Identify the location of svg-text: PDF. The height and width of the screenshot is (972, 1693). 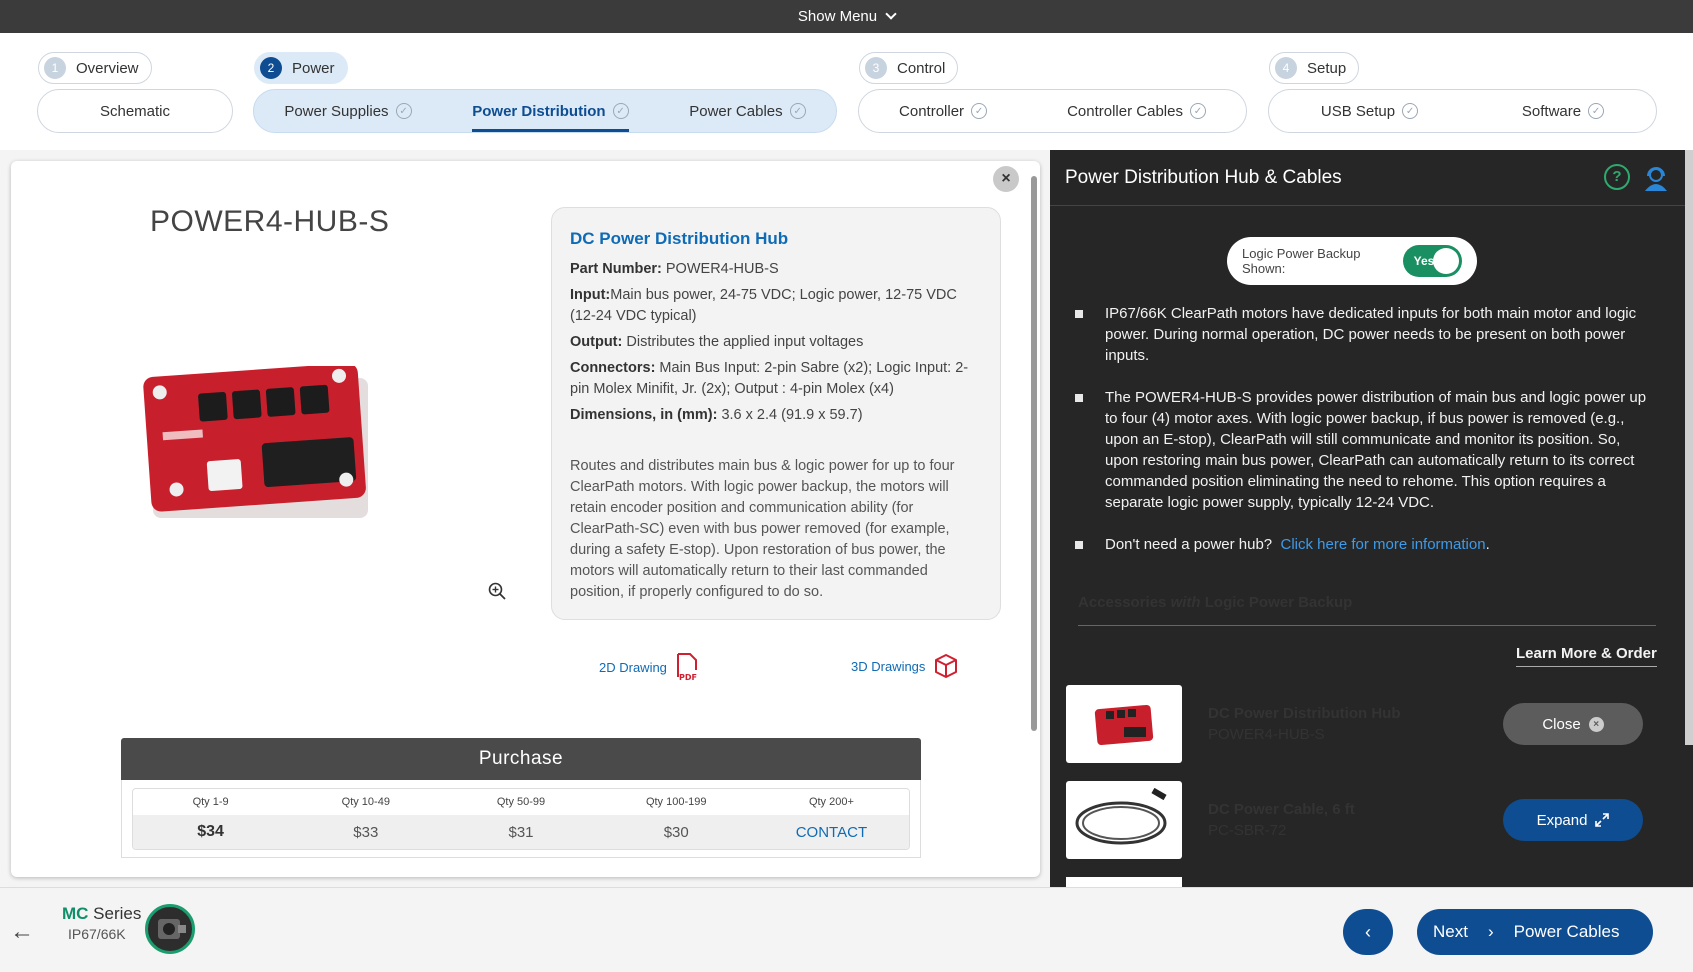
(688, 677).